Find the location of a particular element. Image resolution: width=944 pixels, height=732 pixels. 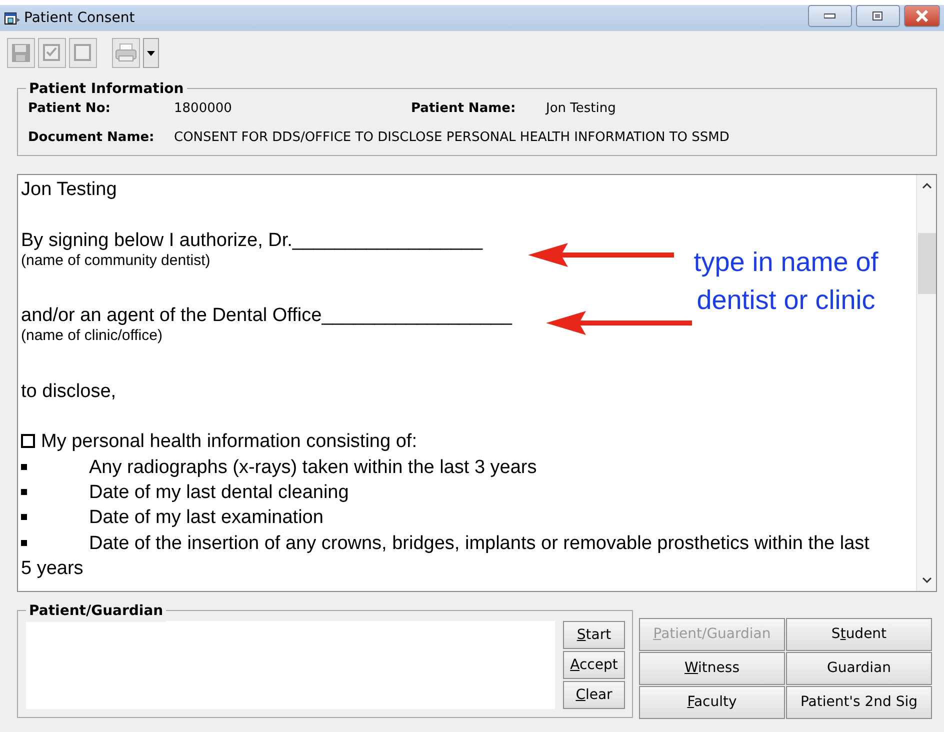

signer-button: Student is located at coordinates (859, 634).